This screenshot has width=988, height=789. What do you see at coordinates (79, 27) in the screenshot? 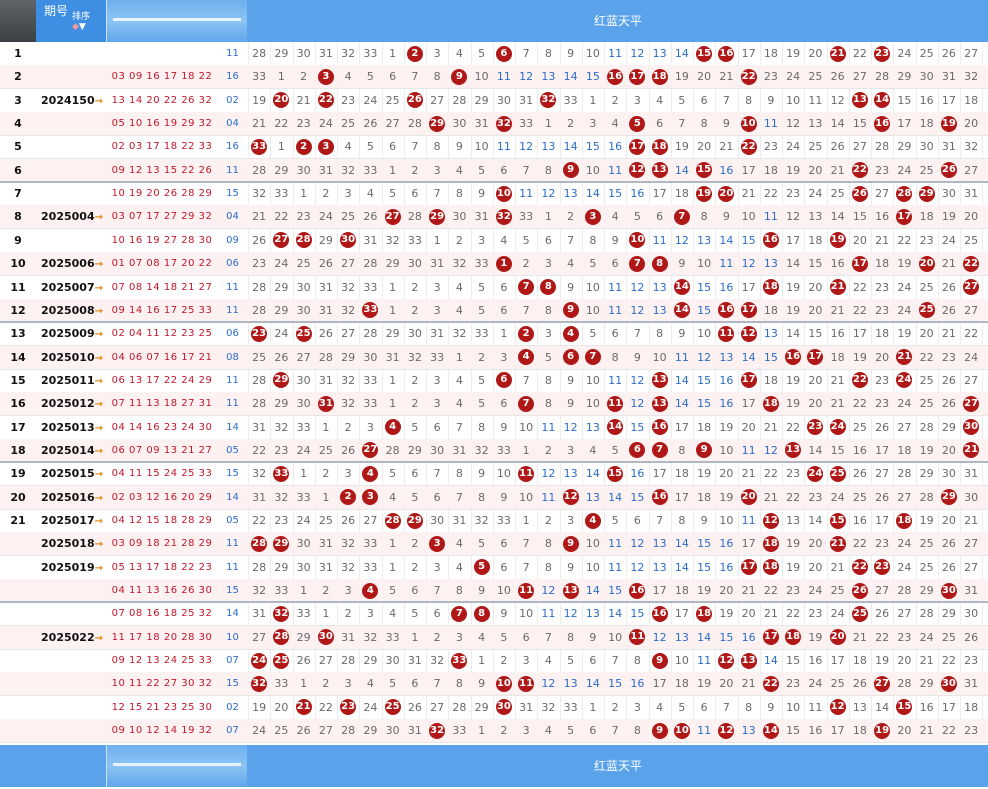
I see `sort-arrows-icon: ◆▼` at bounding box center [79, 27].